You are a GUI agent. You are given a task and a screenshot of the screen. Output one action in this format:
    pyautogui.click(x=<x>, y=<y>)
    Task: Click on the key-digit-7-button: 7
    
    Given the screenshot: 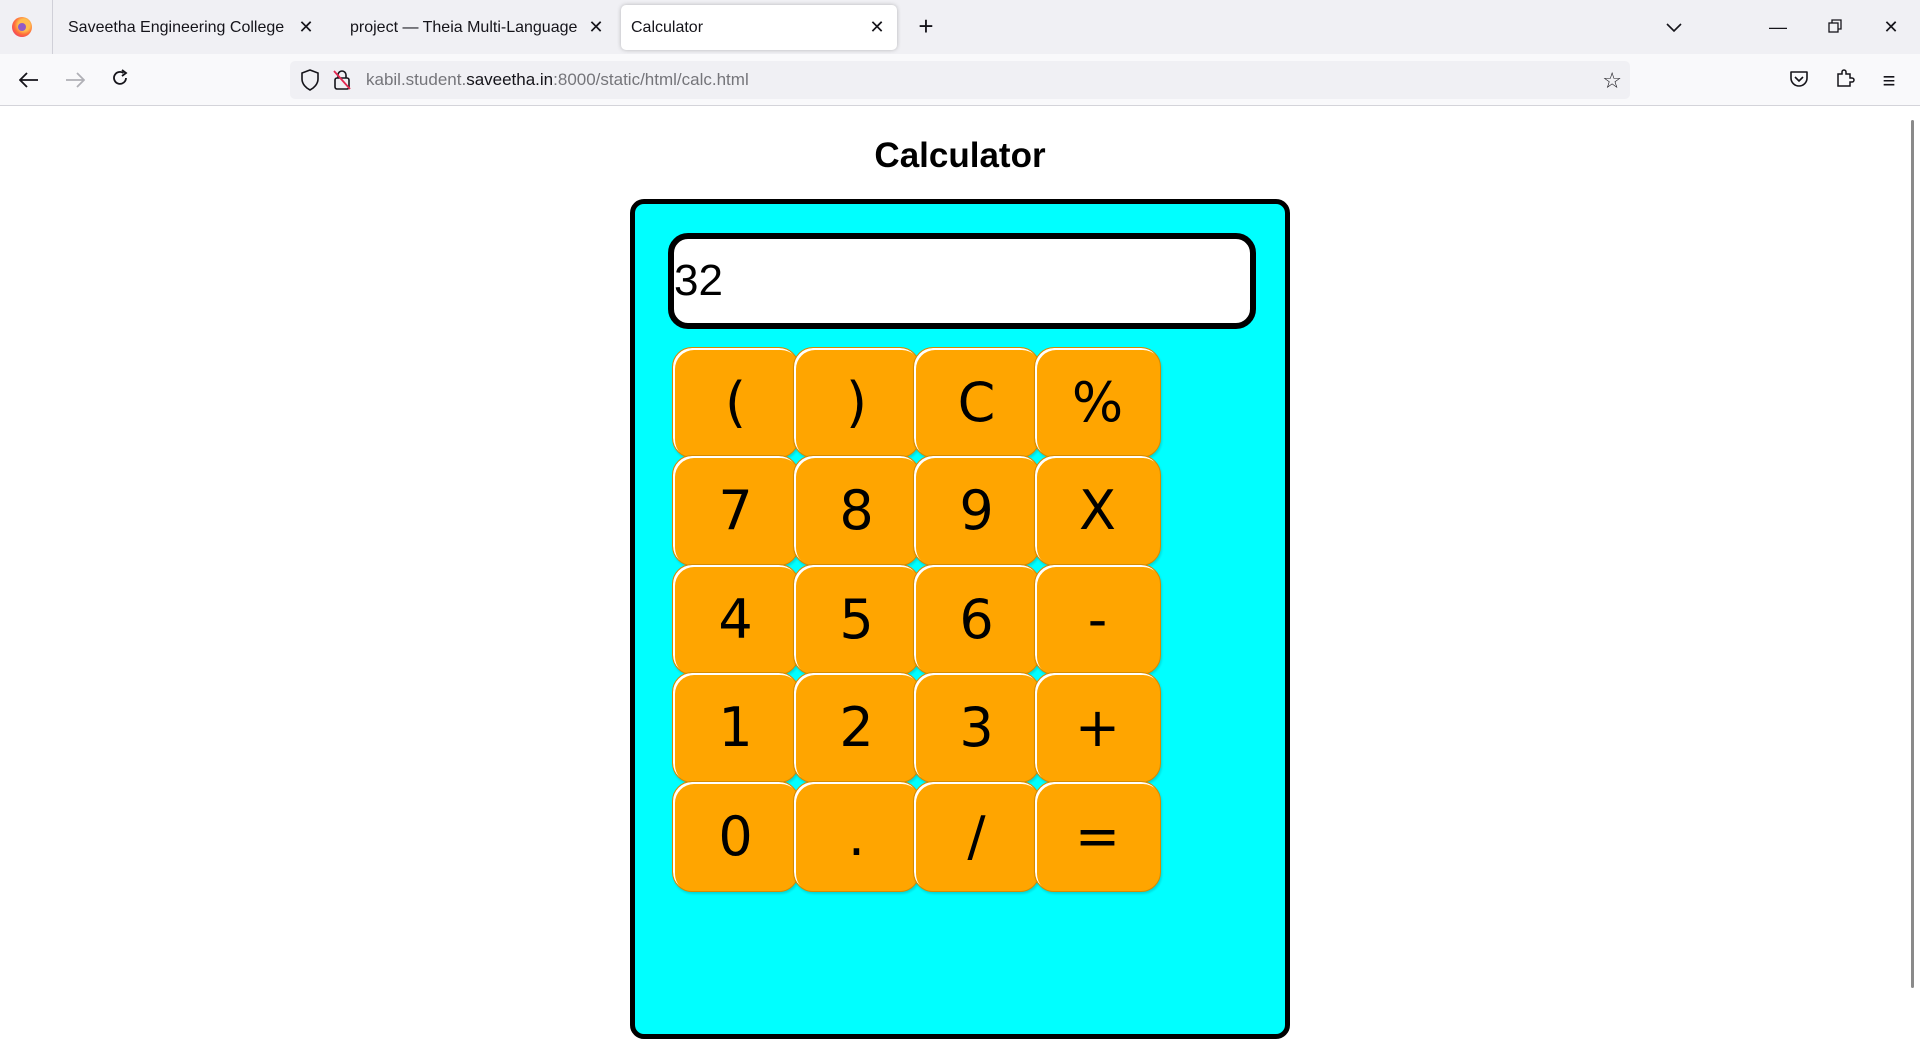 What is the action you would take?
    pyautogui.click(x=735, y=510)
    